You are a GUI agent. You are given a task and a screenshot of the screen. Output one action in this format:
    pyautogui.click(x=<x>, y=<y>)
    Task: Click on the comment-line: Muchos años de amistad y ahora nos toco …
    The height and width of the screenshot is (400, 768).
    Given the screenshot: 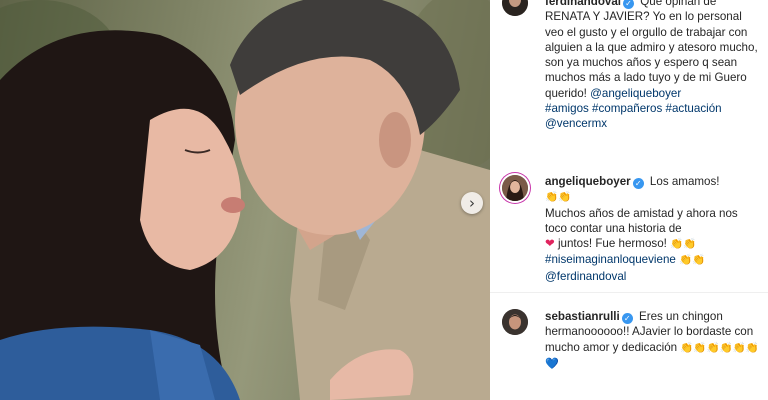 What is the action you would take?
    pyautogui.click(x=641, y=220)
    